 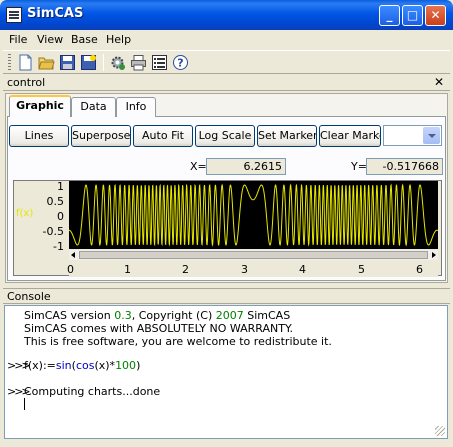 What do you see at coordinates (226, 39) in the screenshot?
I see `menu-bar: File View Base Help` at bounding box center [226, 39].